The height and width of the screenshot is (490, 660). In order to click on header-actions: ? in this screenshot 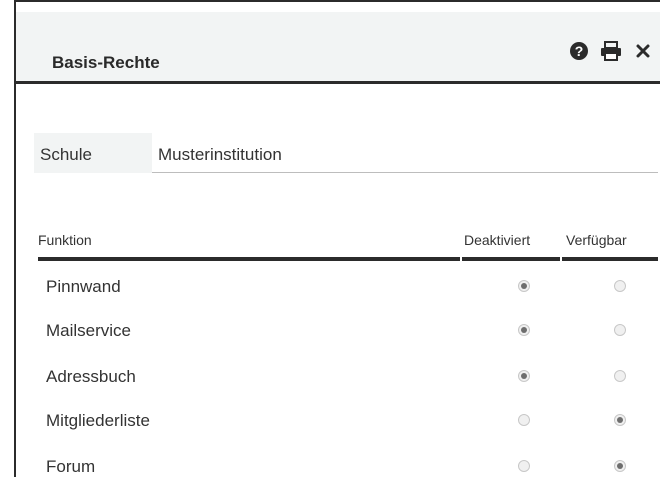, I will do `click(611, 51)`.